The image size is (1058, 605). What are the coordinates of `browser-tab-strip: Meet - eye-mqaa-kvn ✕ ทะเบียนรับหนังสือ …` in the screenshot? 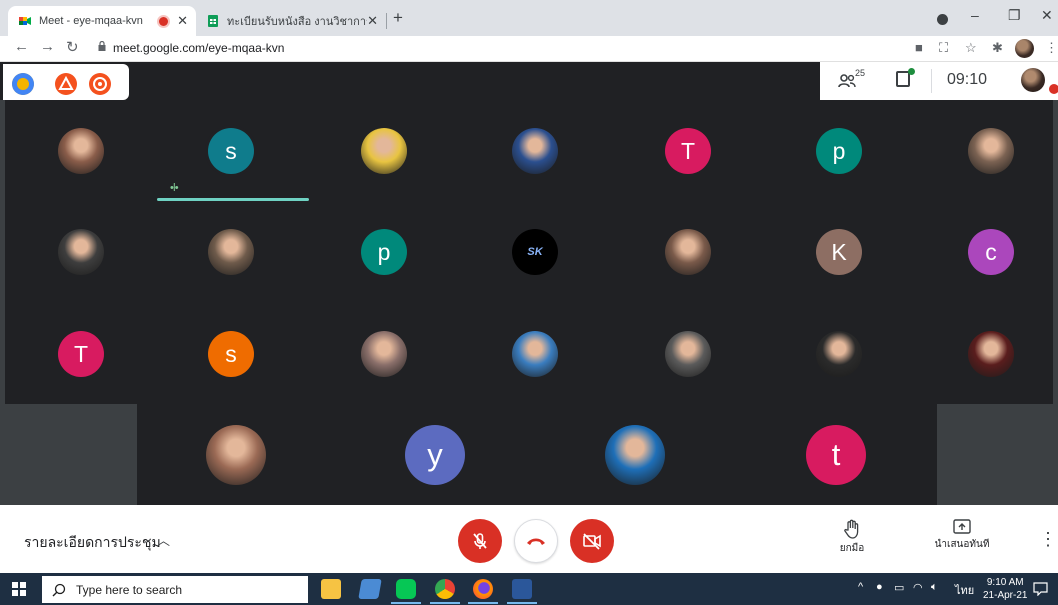 It's located at (529, 18).